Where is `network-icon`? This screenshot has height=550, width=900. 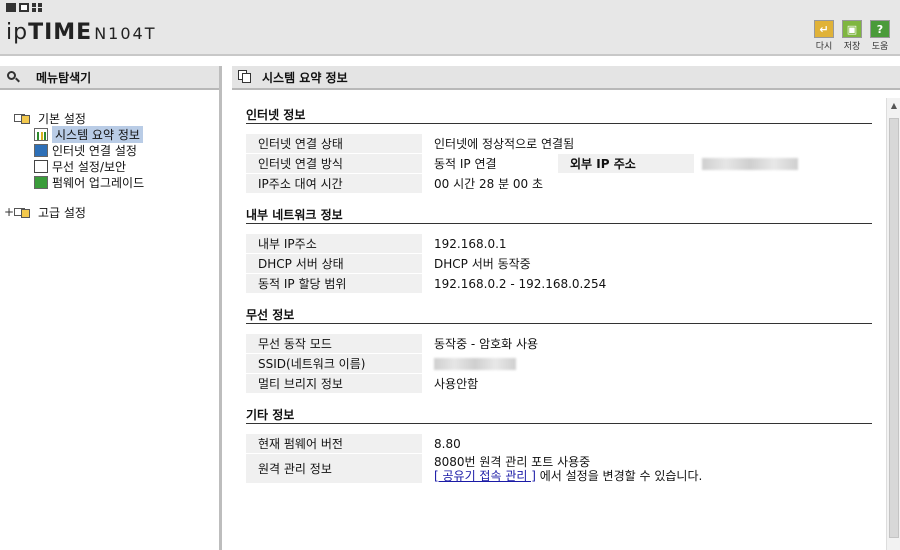
network-icon is located at coordinates (41, 150).